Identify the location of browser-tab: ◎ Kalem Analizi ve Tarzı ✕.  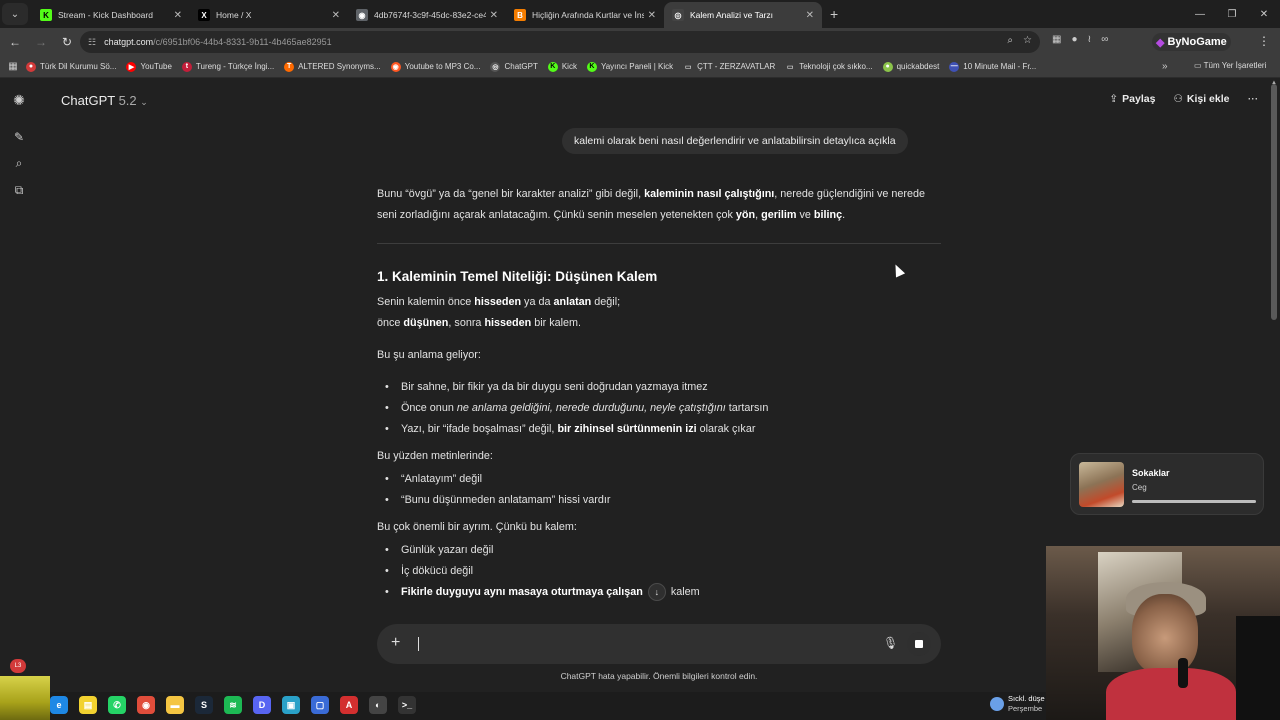
(743, 15).